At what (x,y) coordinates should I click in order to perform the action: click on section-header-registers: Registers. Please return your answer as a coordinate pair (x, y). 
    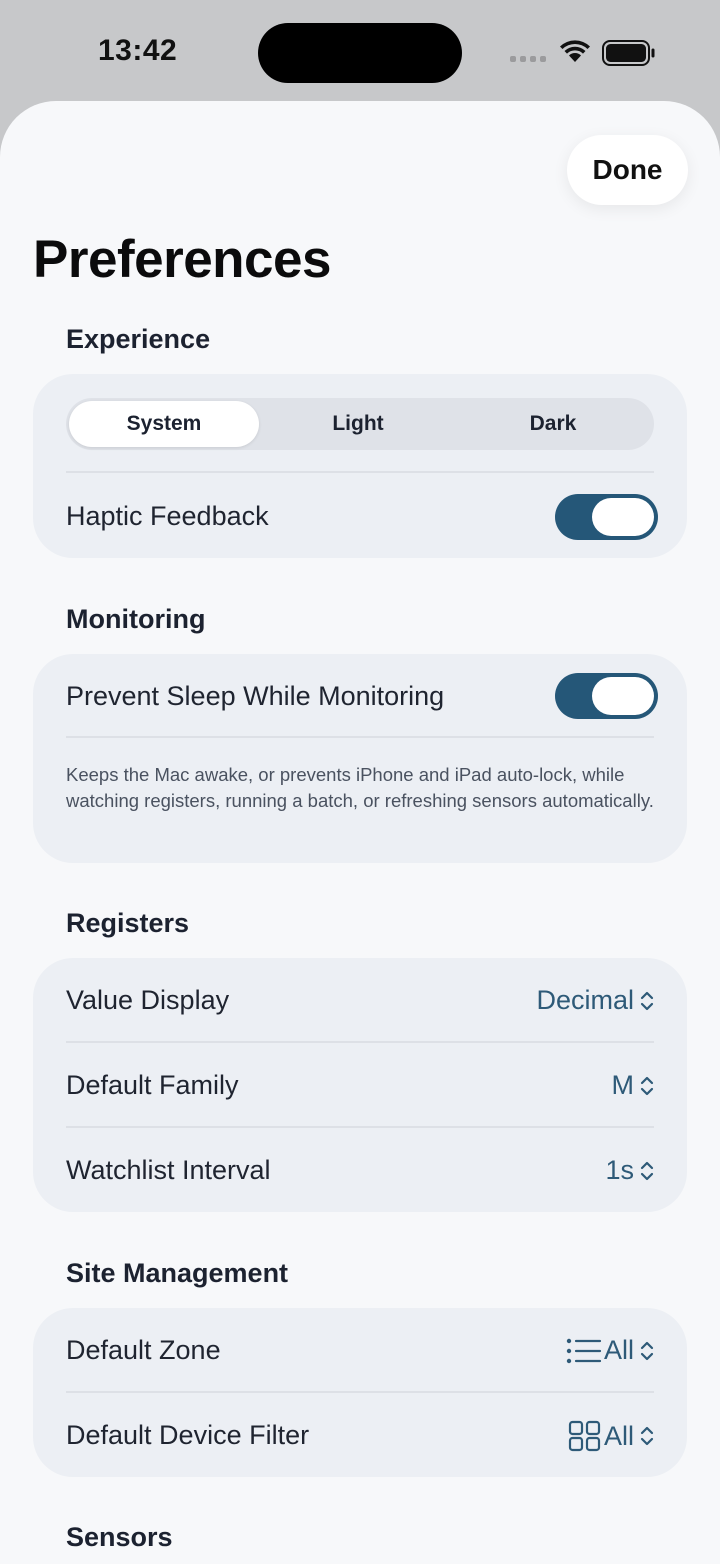
    Looking at the image, I should click on (128, 923).